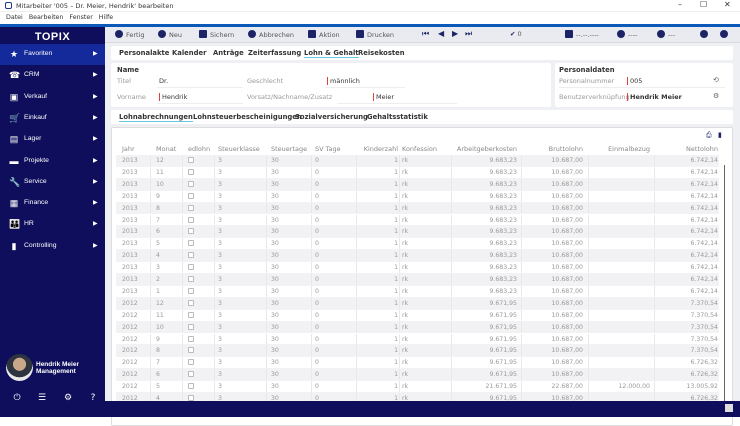 This screenshot has height=426, width=740. What do you see at coordinates (271, 34) in the screenshot?
I see `abbrechen-button: Abbrechen` at bounding box center [271, 34].